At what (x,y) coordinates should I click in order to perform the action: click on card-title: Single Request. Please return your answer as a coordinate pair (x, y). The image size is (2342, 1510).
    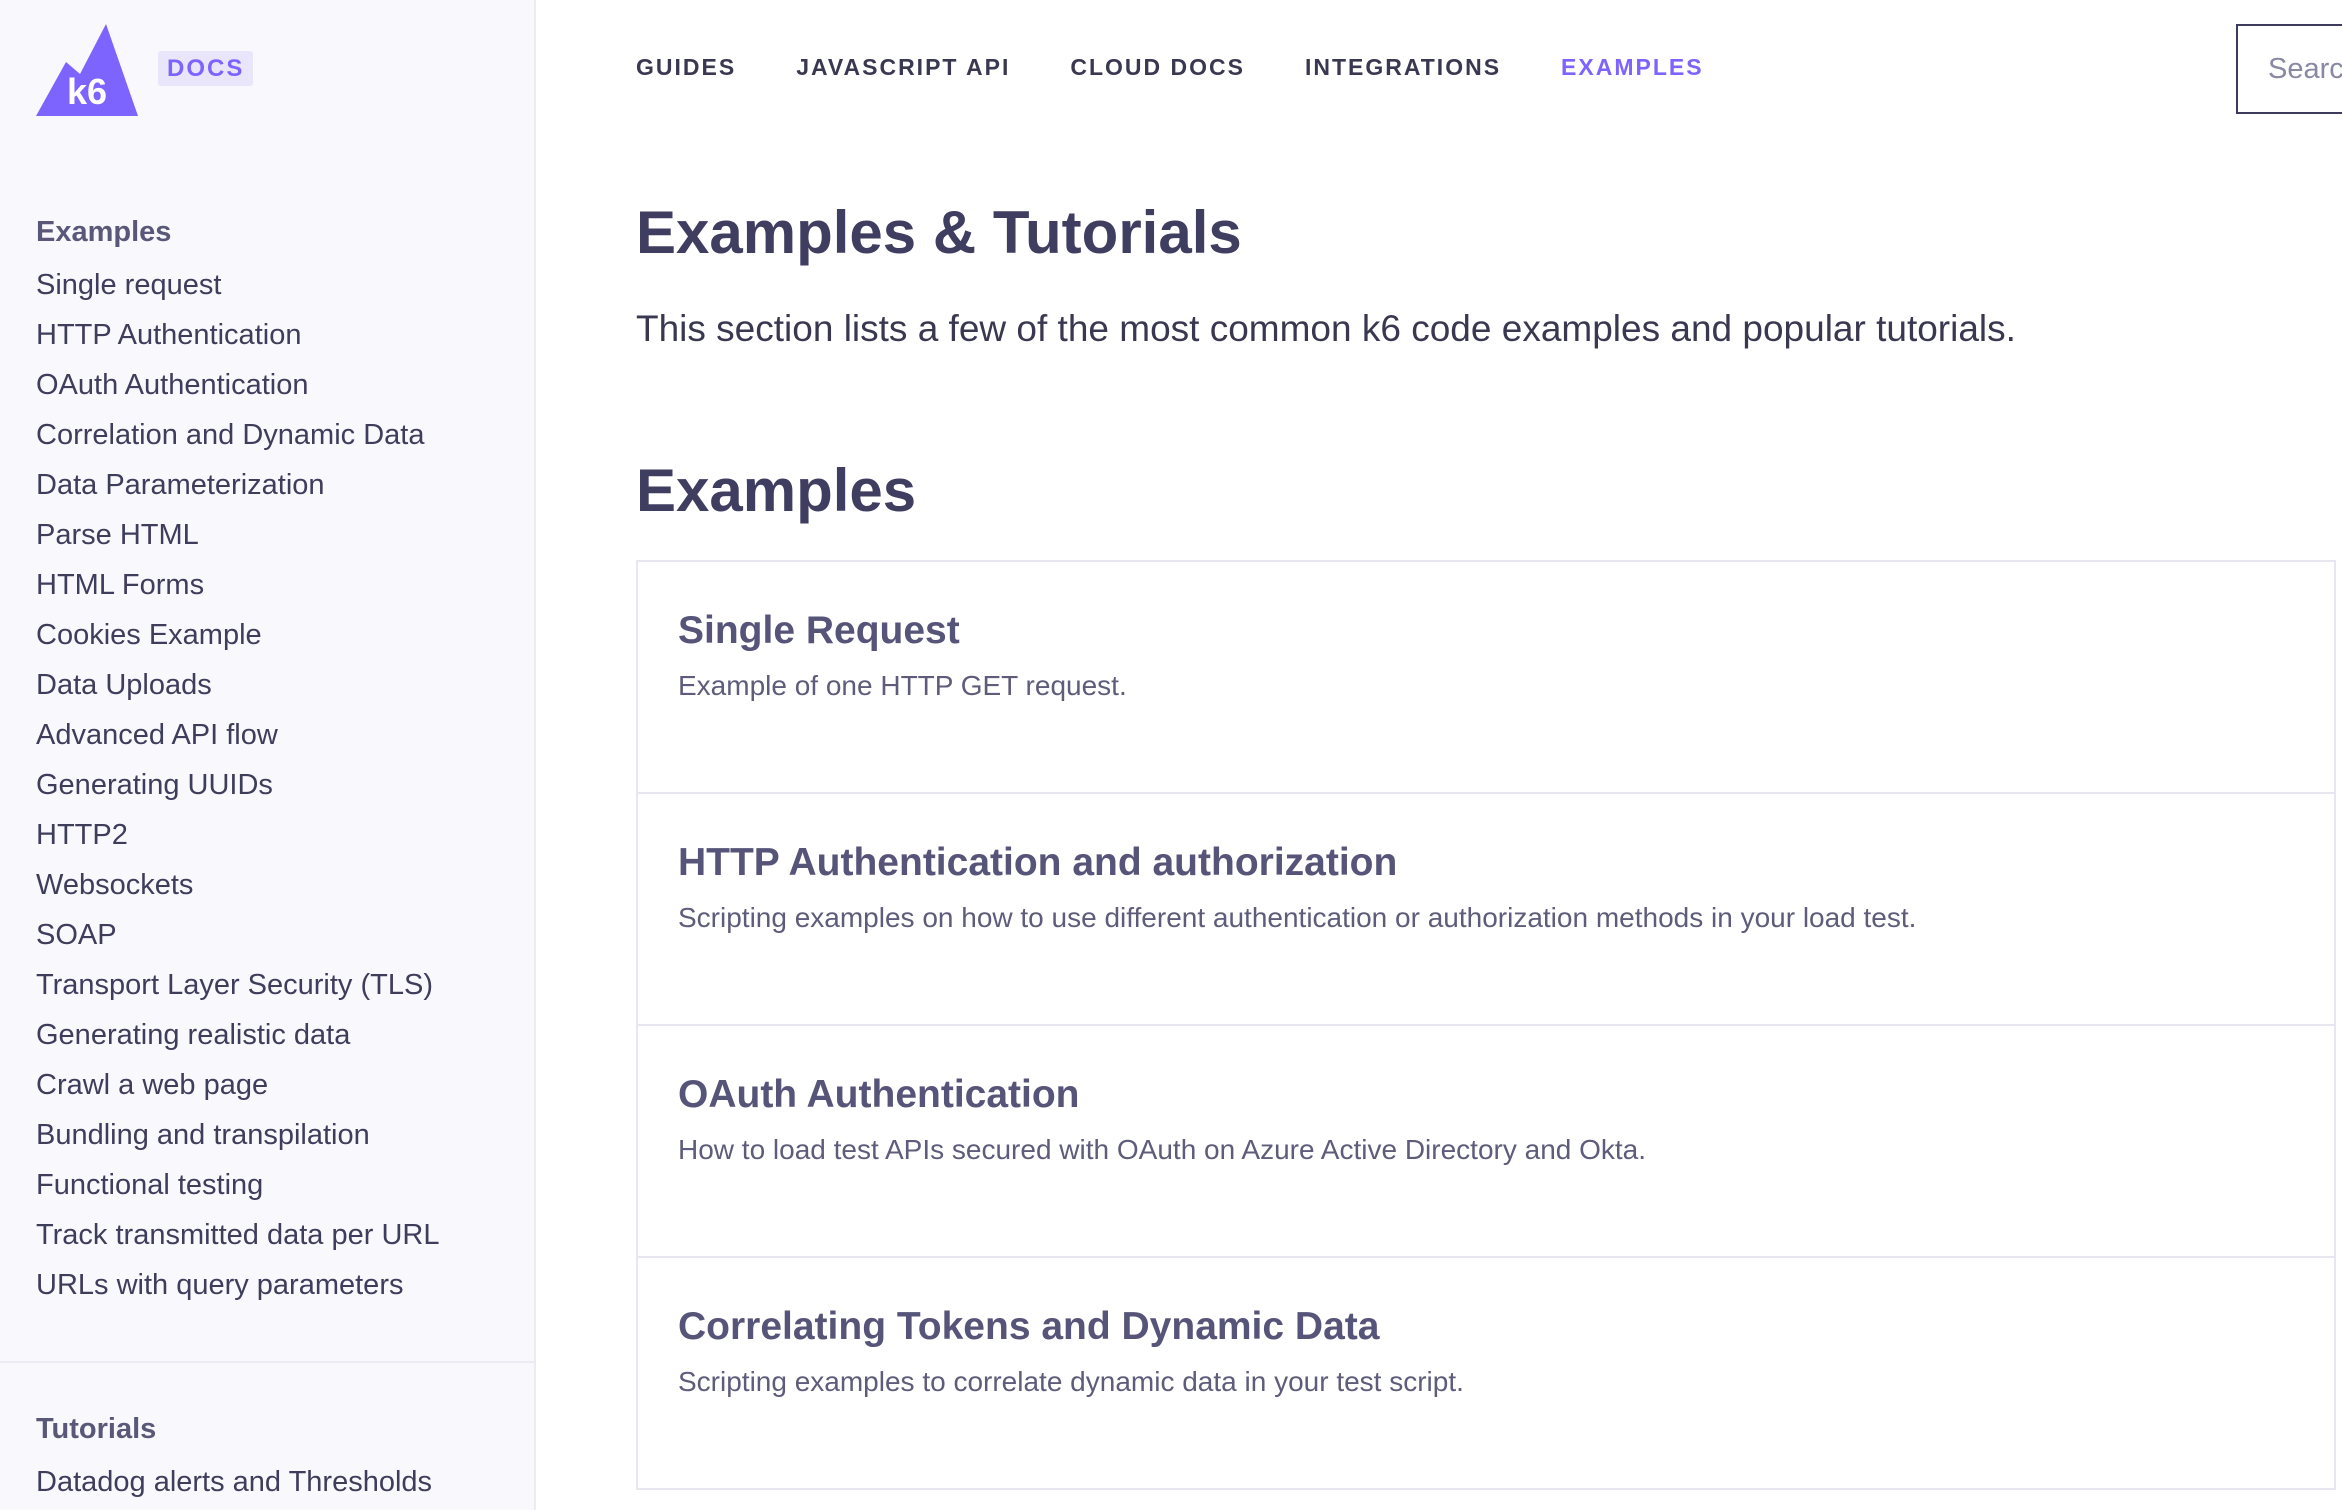
    Looking at the image, I should click on (1506, 631).